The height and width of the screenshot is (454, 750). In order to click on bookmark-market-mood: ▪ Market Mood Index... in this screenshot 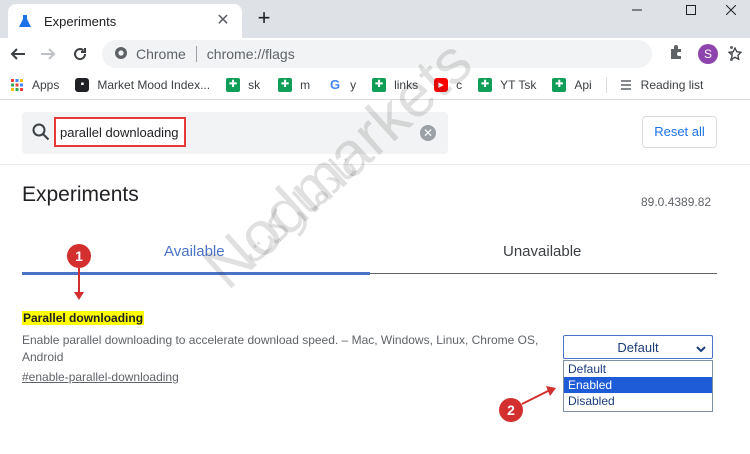, I will do `click(143, 84)`.